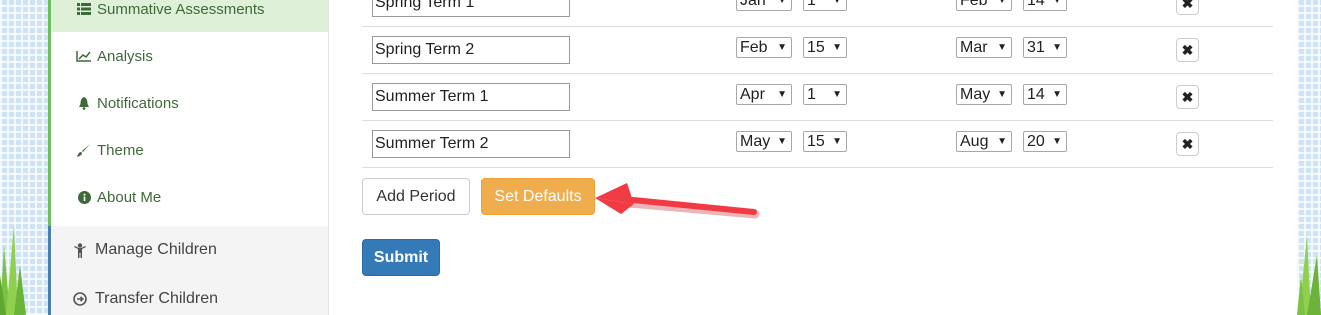  Describe the element at coordinates (471, 50) in the screenshot. I see `period-name-input: Spring Term 2` at that location.